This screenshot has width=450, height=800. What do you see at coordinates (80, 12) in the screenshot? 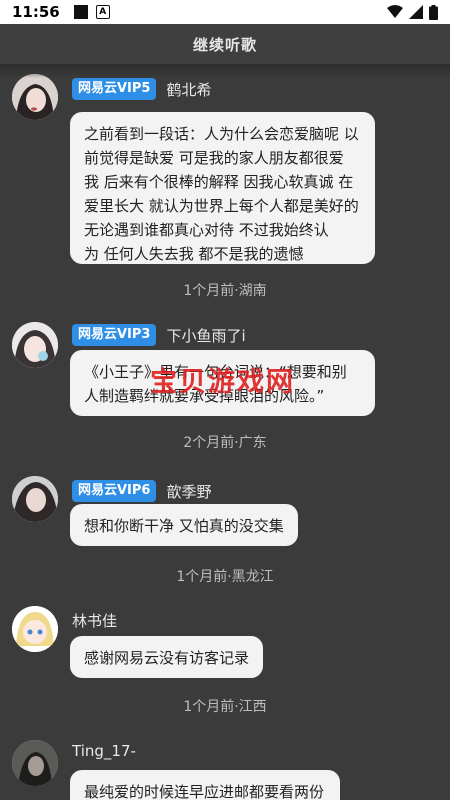
I see `notification-square-icon` at bounding box center [80, 12].